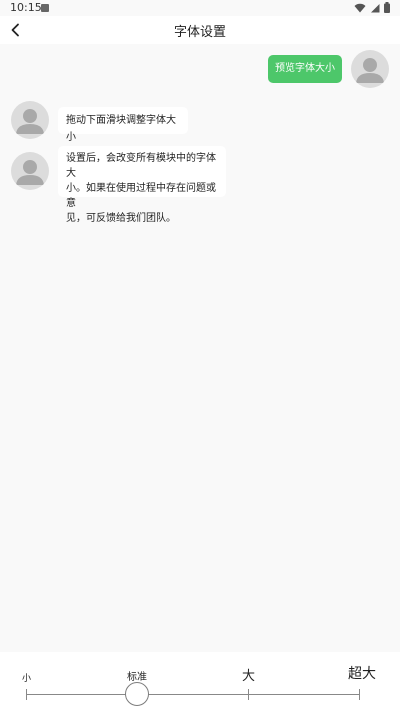 This screenshot has height=711, width=400. I want to click on slider-thumb, so click(137, 694).